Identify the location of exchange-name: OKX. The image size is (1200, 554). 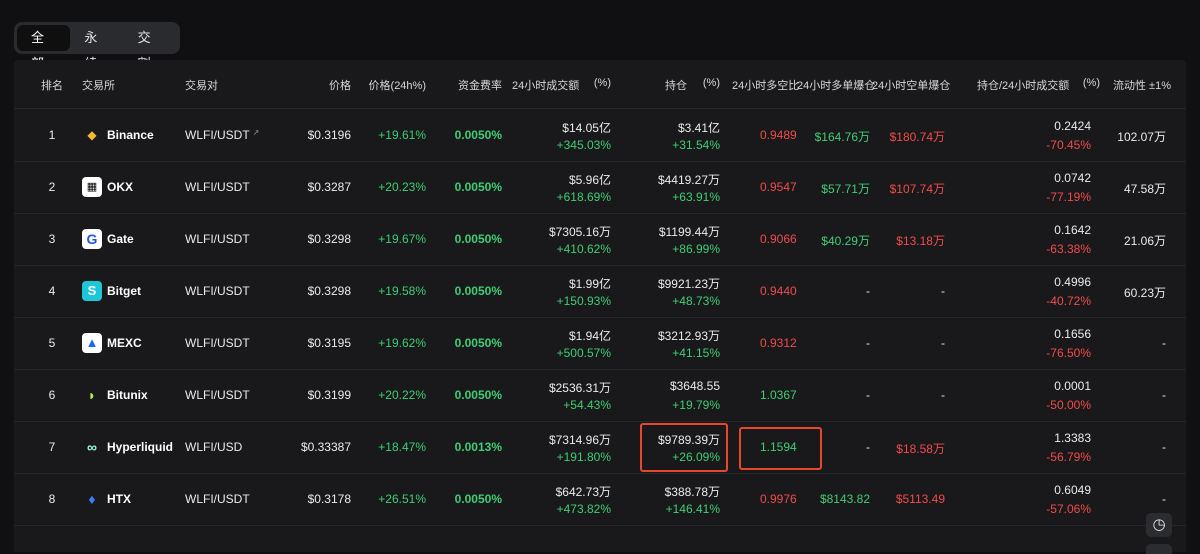
(120, 187).